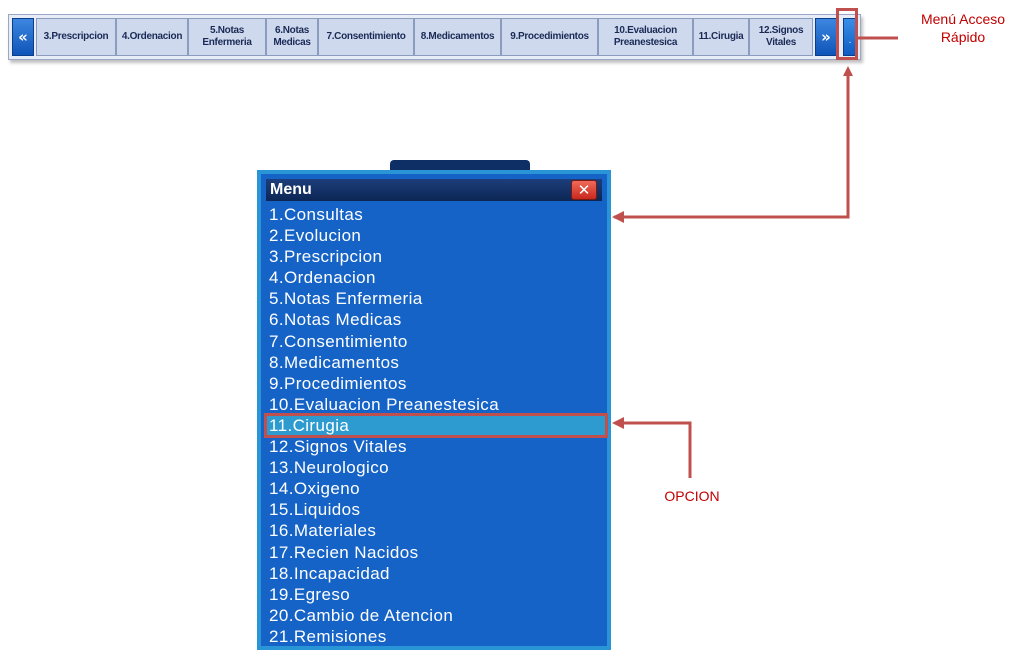 This screenshot has width=1026, height=653. I want to click on option-pointer-line, so click(658, 449).